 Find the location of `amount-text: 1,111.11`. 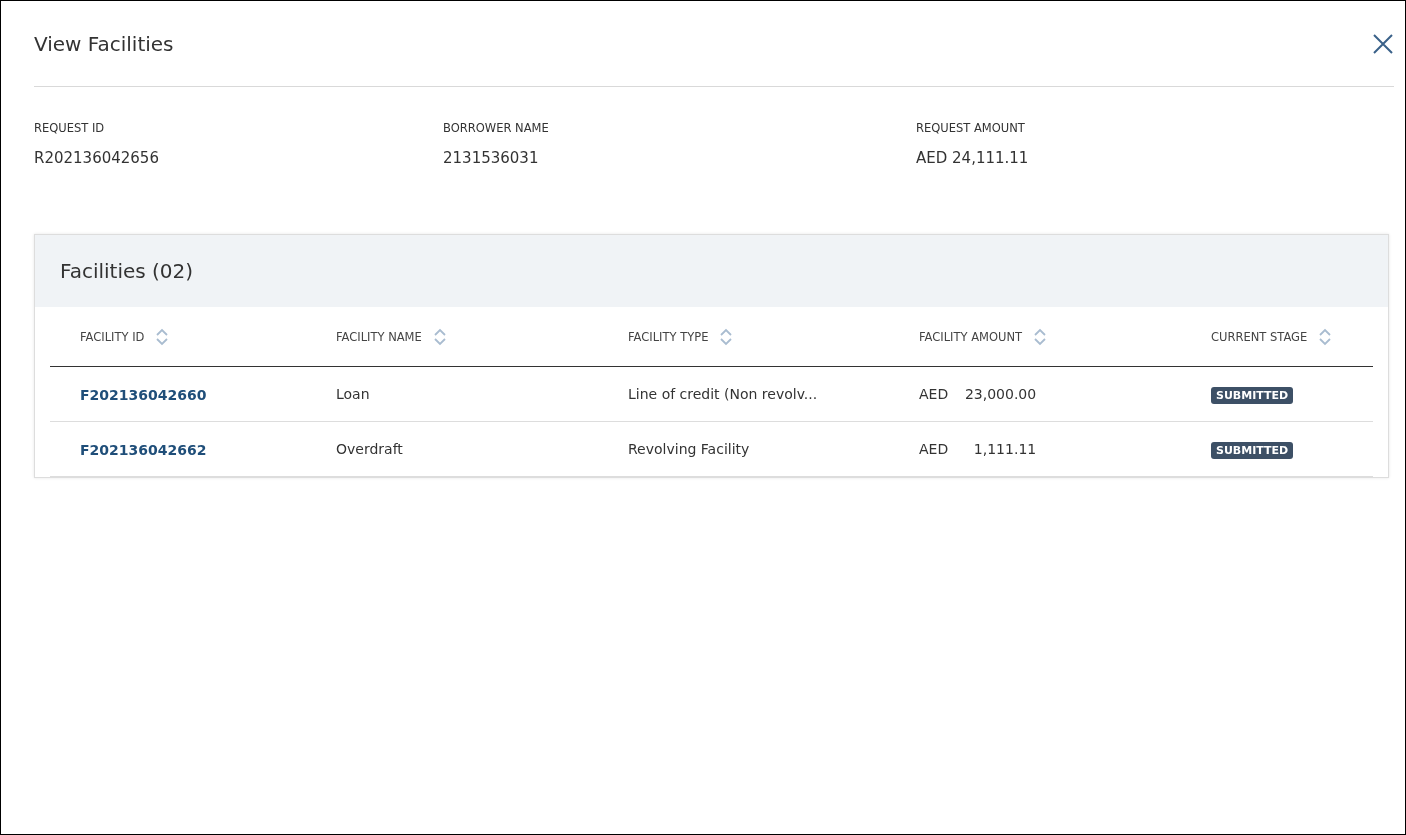

amount-text: 1,111.11 is located at coordinates (1004, 449).